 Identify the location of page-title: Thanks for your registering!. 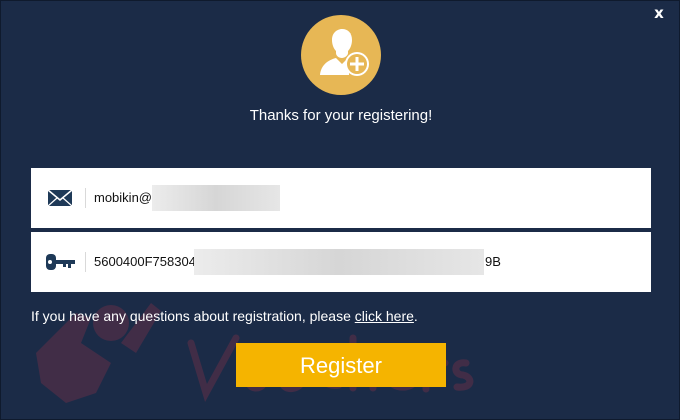
(341, 115).